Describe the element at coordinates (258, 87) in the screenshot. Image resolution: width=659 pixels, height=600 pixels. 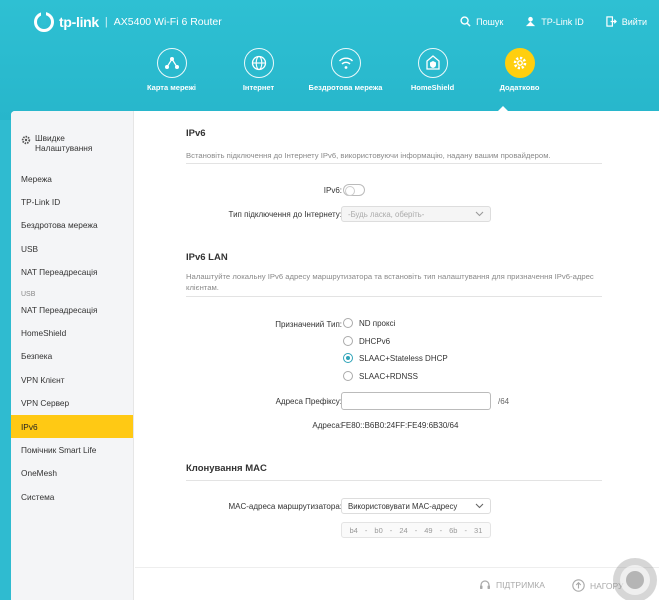
I see `nav-internet-label: Інтернет` at that location.